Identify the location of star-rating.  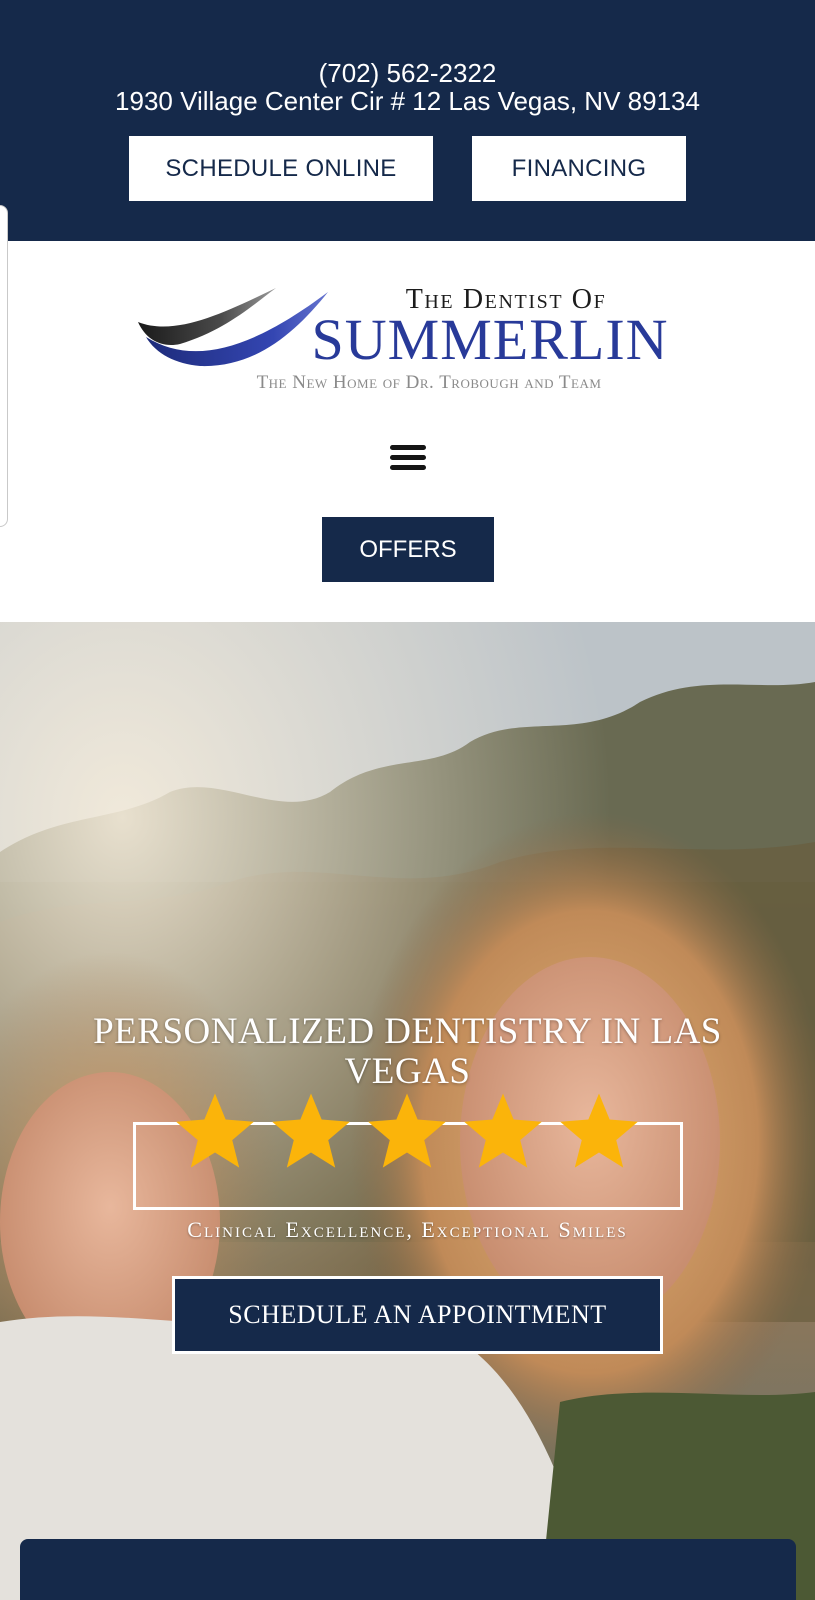
(410, 1133).